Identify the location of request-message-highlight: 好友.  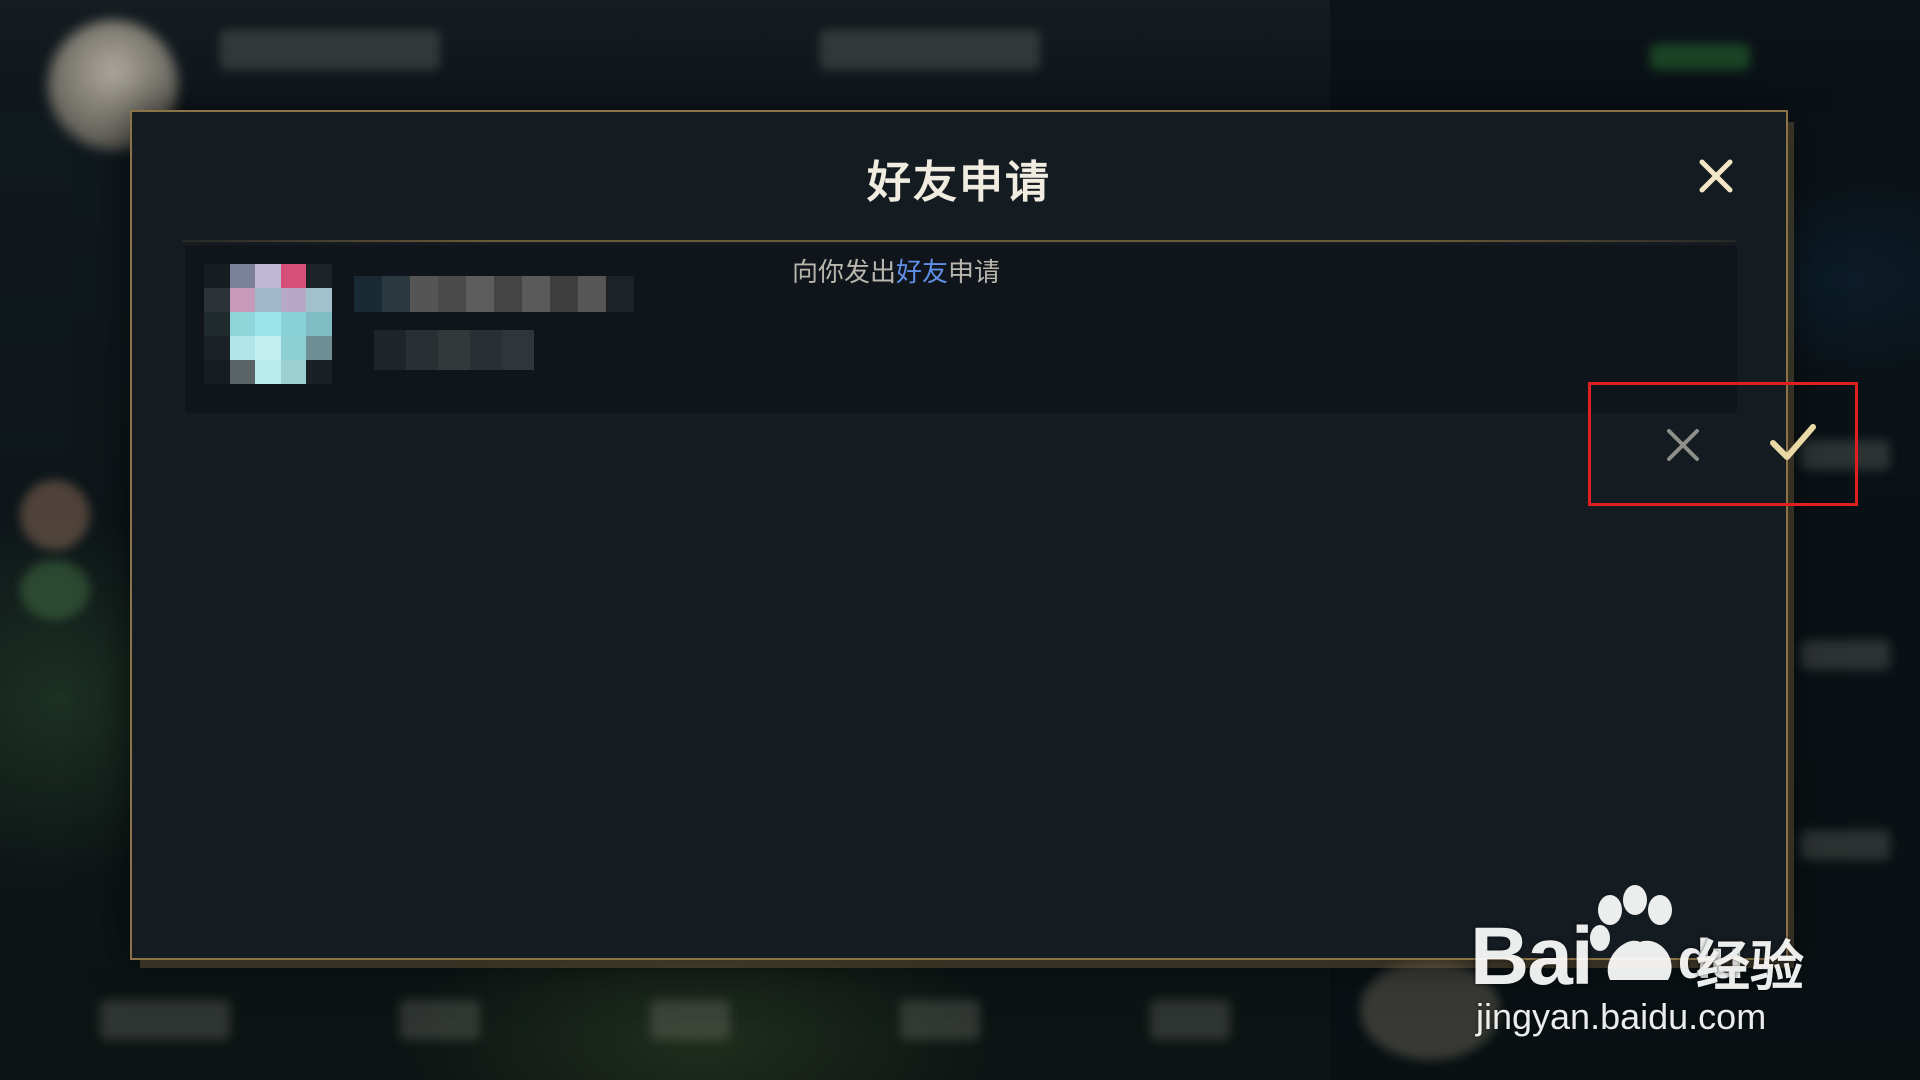
(922, 273).